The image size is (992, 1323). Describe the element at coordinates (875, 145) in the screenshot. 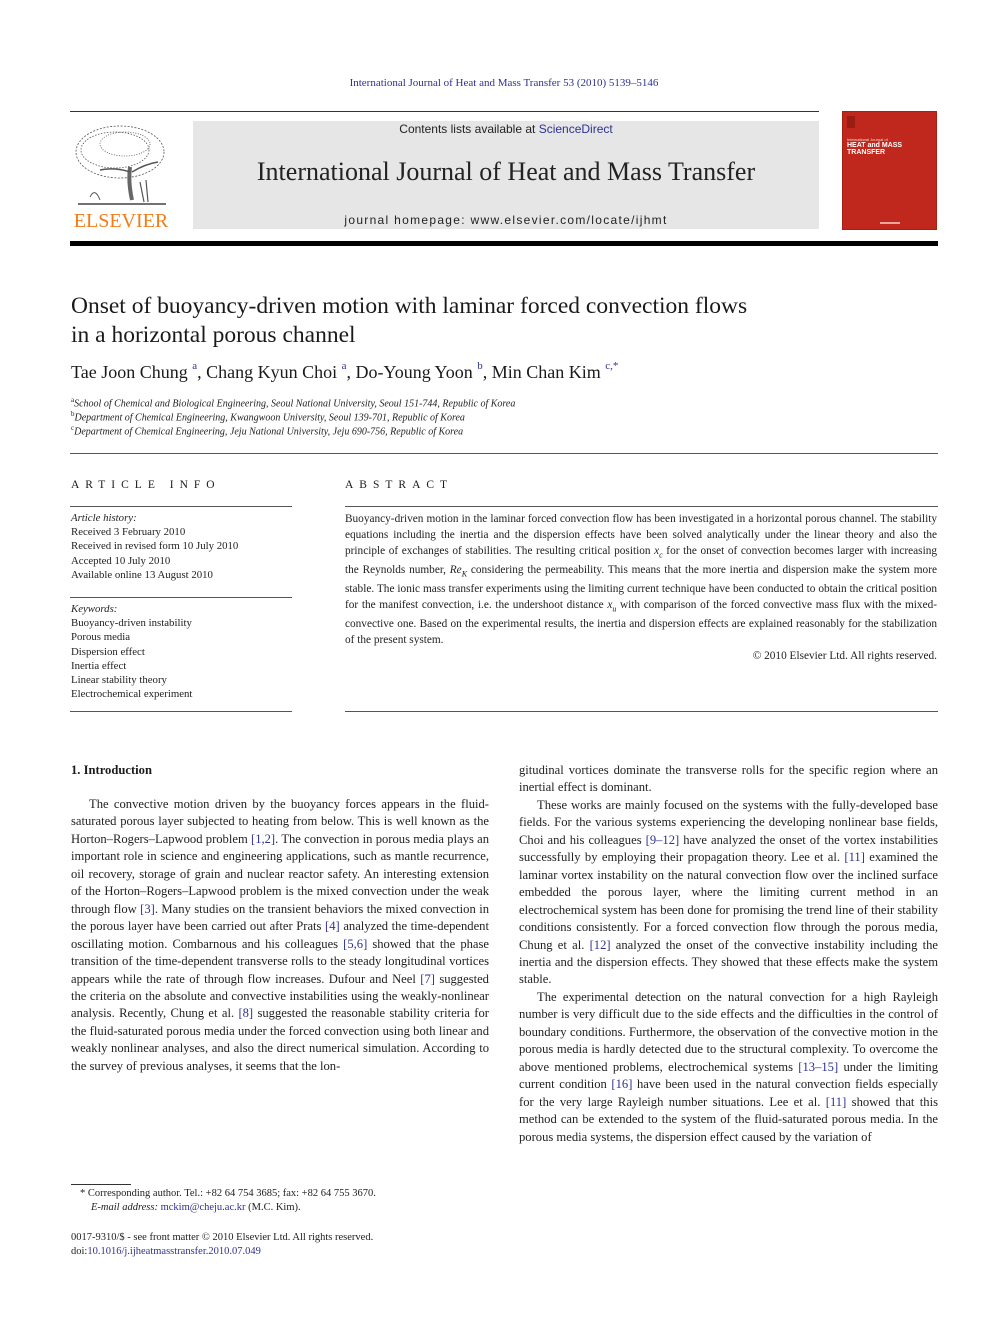

I see `cover-title-line1: HEAT and MASS` at that location.